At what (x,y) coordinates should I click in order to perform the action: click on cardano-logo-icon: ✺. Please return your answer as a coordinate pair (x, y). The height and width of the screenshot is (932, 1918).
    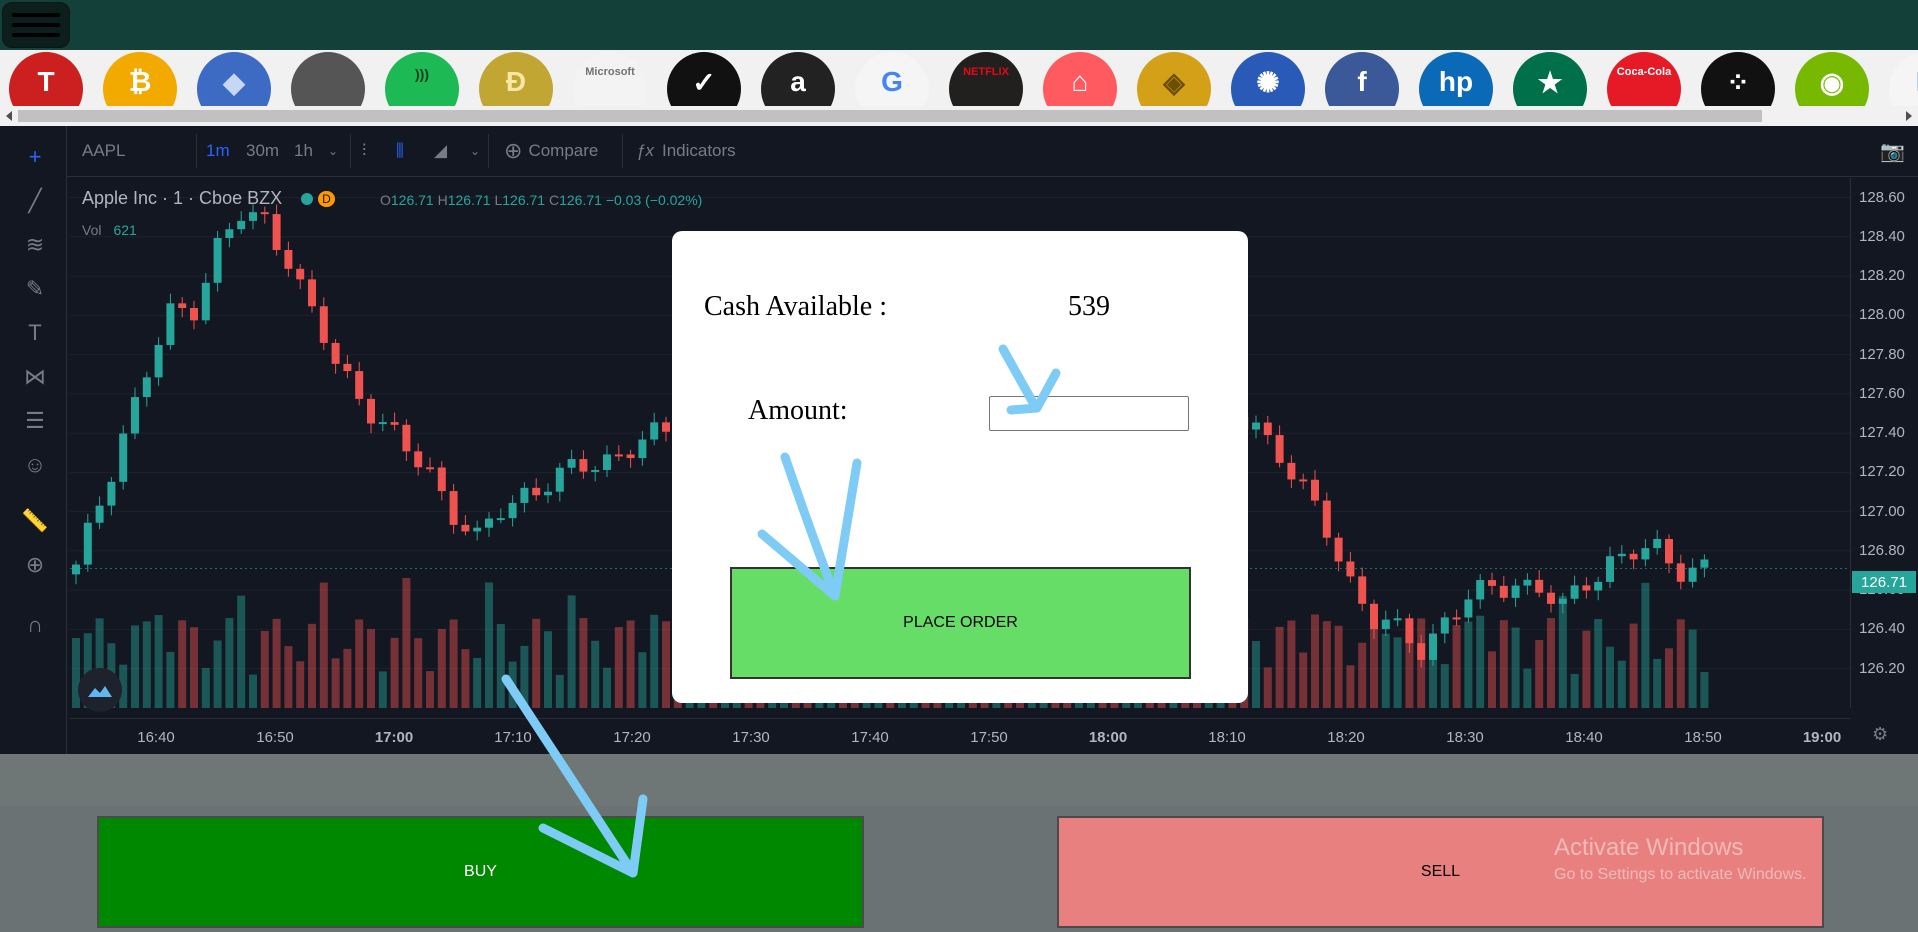
    Looking at the image, I should click on (1268, 79).